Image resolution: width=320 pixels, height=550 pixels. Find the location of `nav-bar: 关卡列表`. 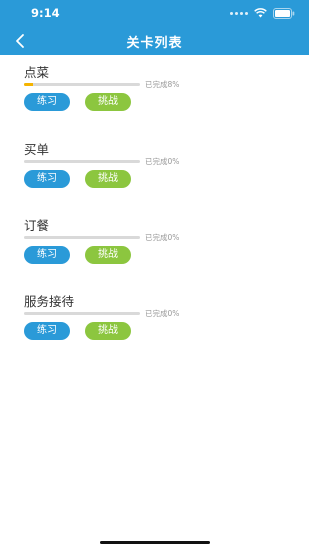

nav-bar: 关卡列表 is located at coordinates (154, 40).